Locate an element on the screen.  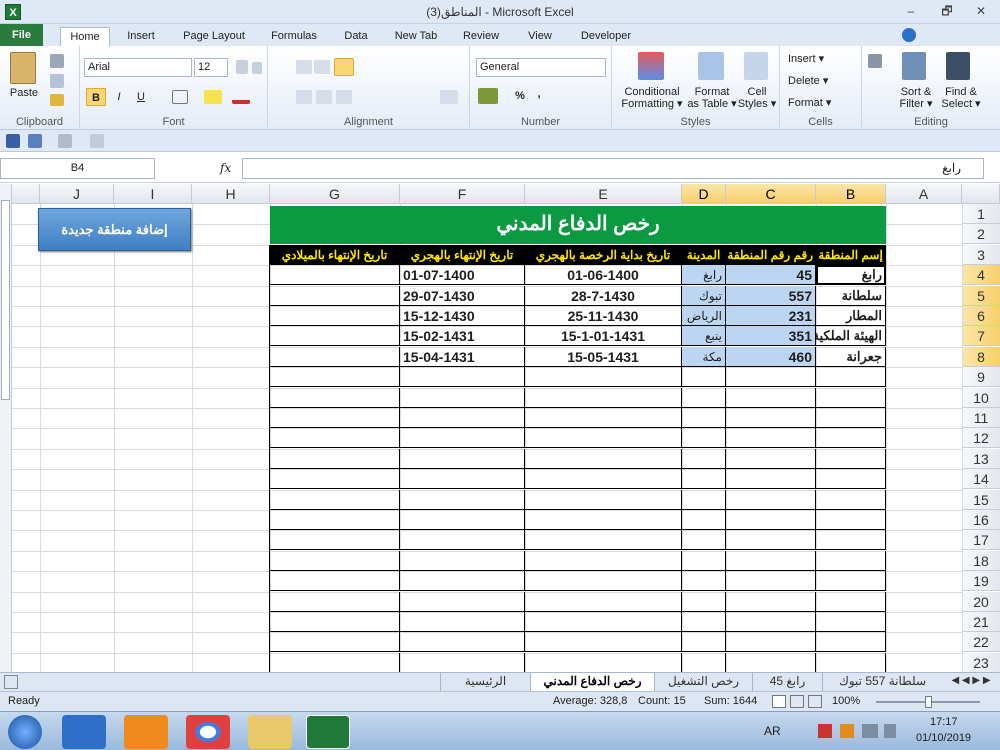
fill-color-icon is located at coordinates (213, 97).